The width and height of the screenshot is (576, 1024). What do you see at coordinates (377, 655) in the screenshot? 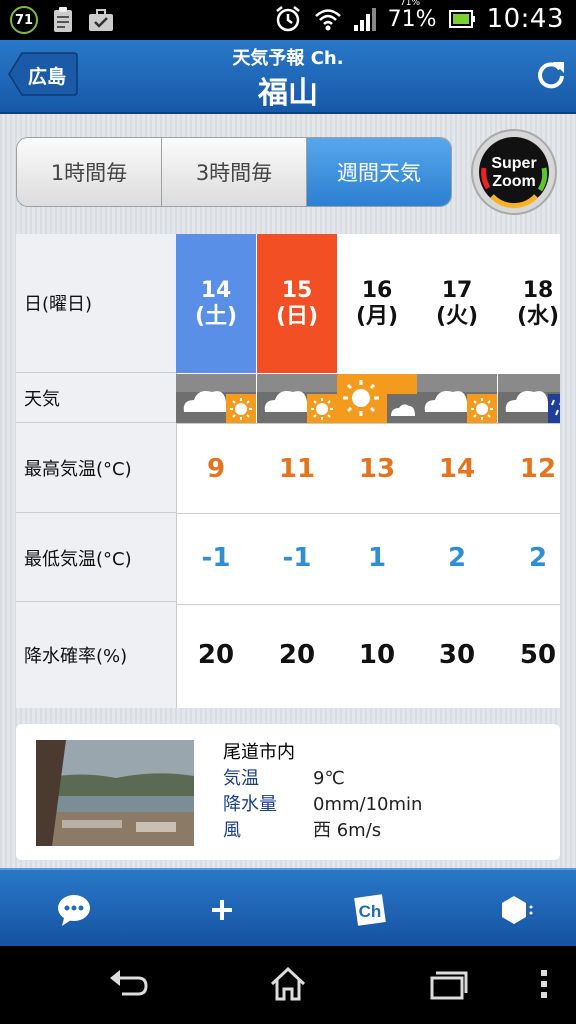
I see `precip-chance: 10` at bounding box center [377, 655].